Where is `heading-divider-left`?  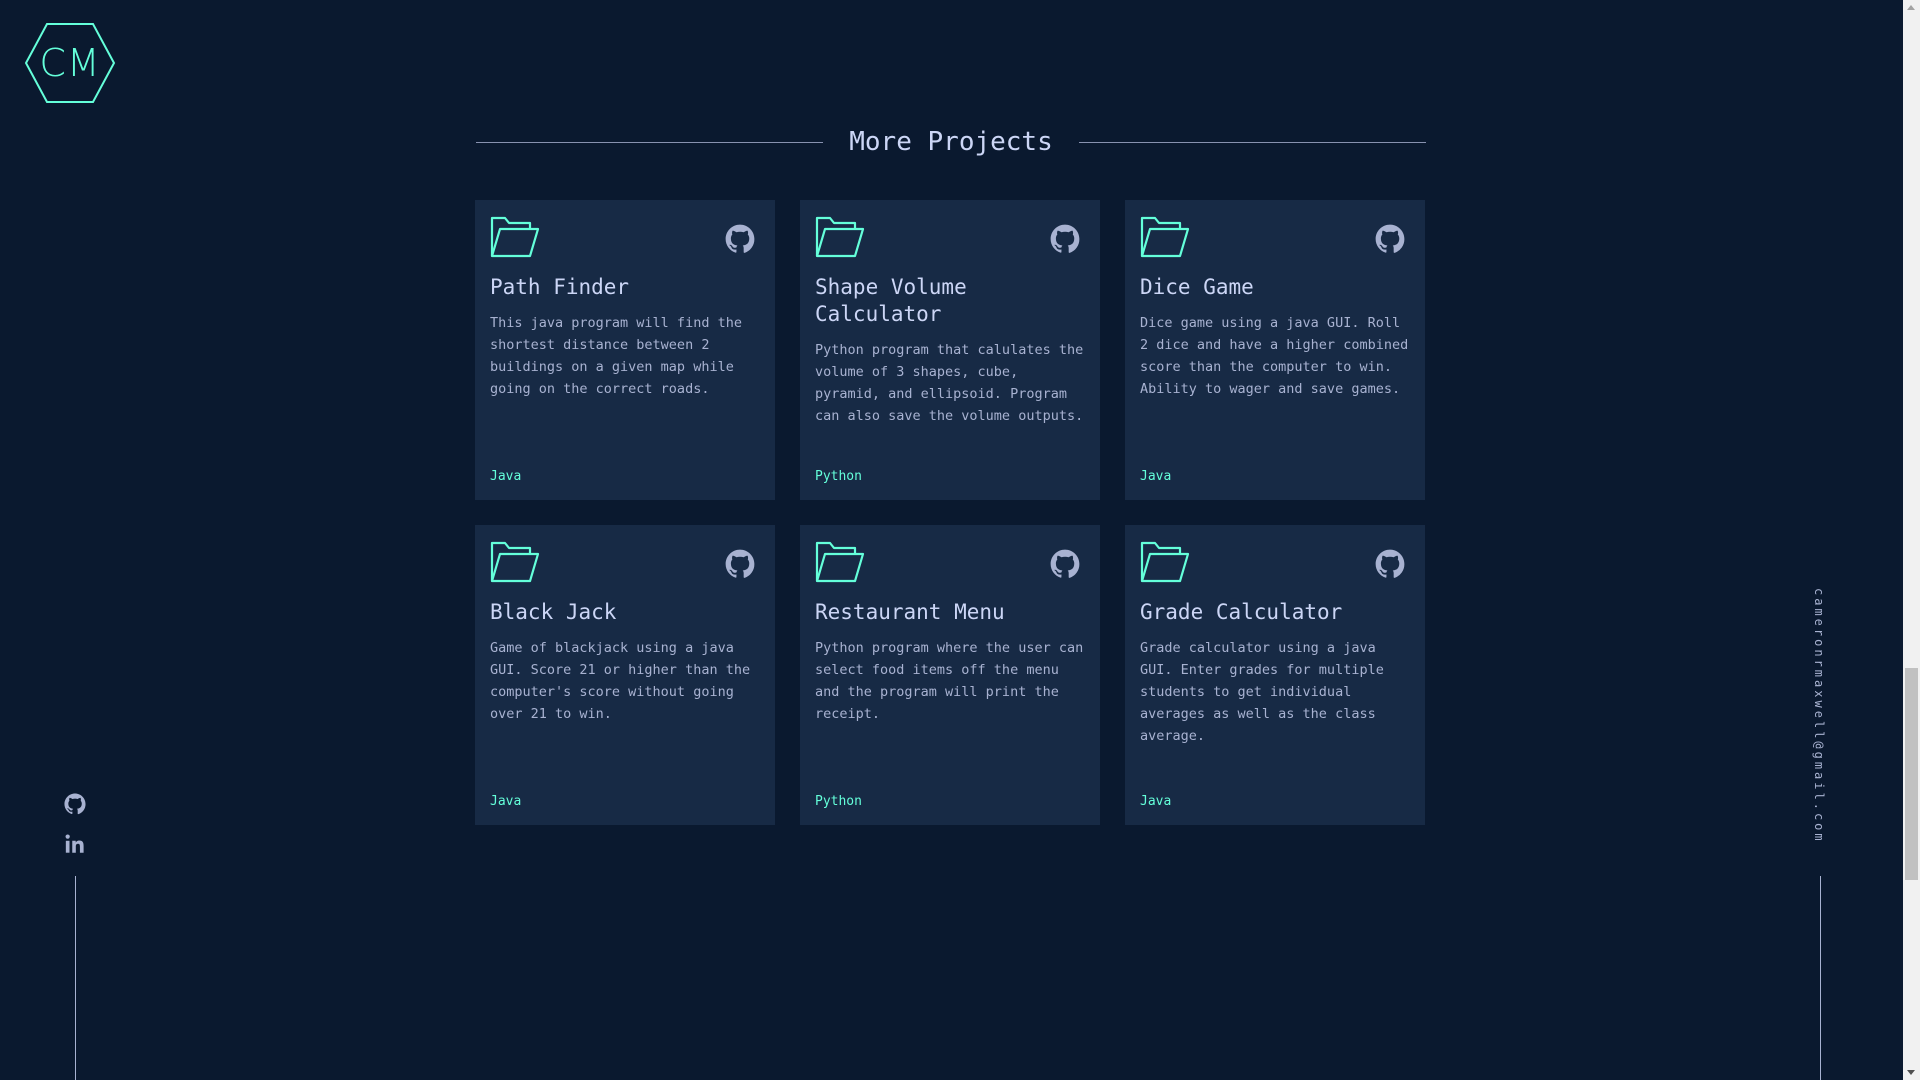 heading-divider-left is located at coordinates (650, 142).